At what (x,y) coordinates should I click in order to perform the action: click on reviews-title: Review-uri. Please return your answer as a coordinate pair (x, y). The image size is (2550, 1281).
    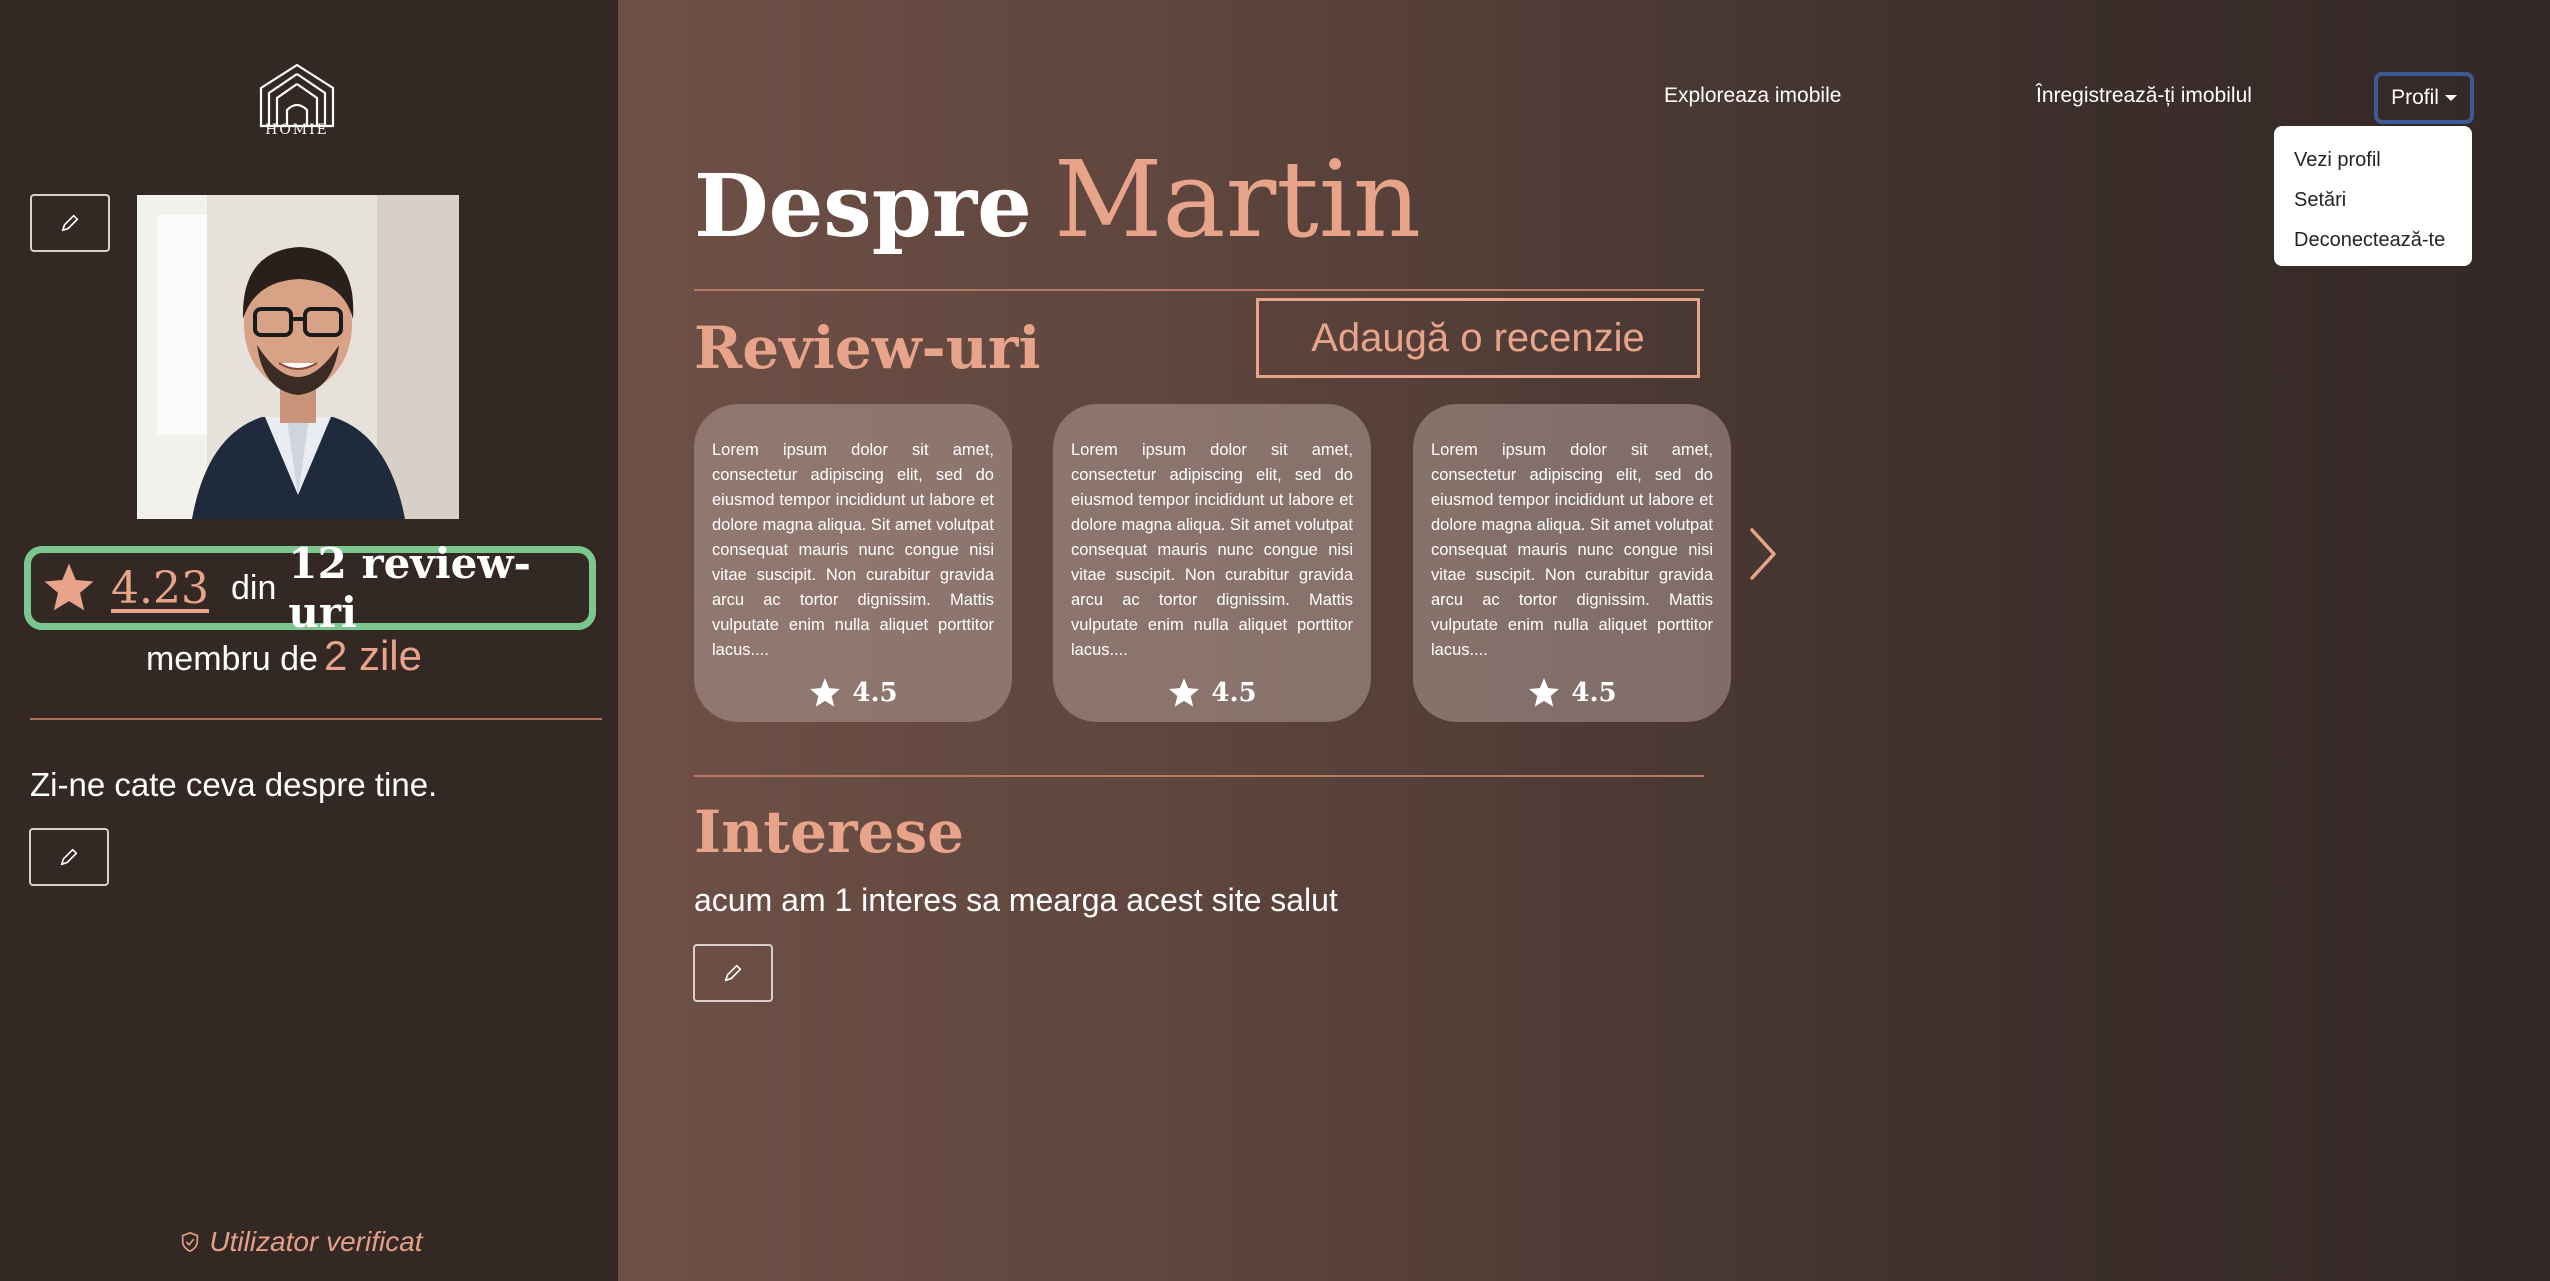
    Looking at the image, I should click on (867, 348).